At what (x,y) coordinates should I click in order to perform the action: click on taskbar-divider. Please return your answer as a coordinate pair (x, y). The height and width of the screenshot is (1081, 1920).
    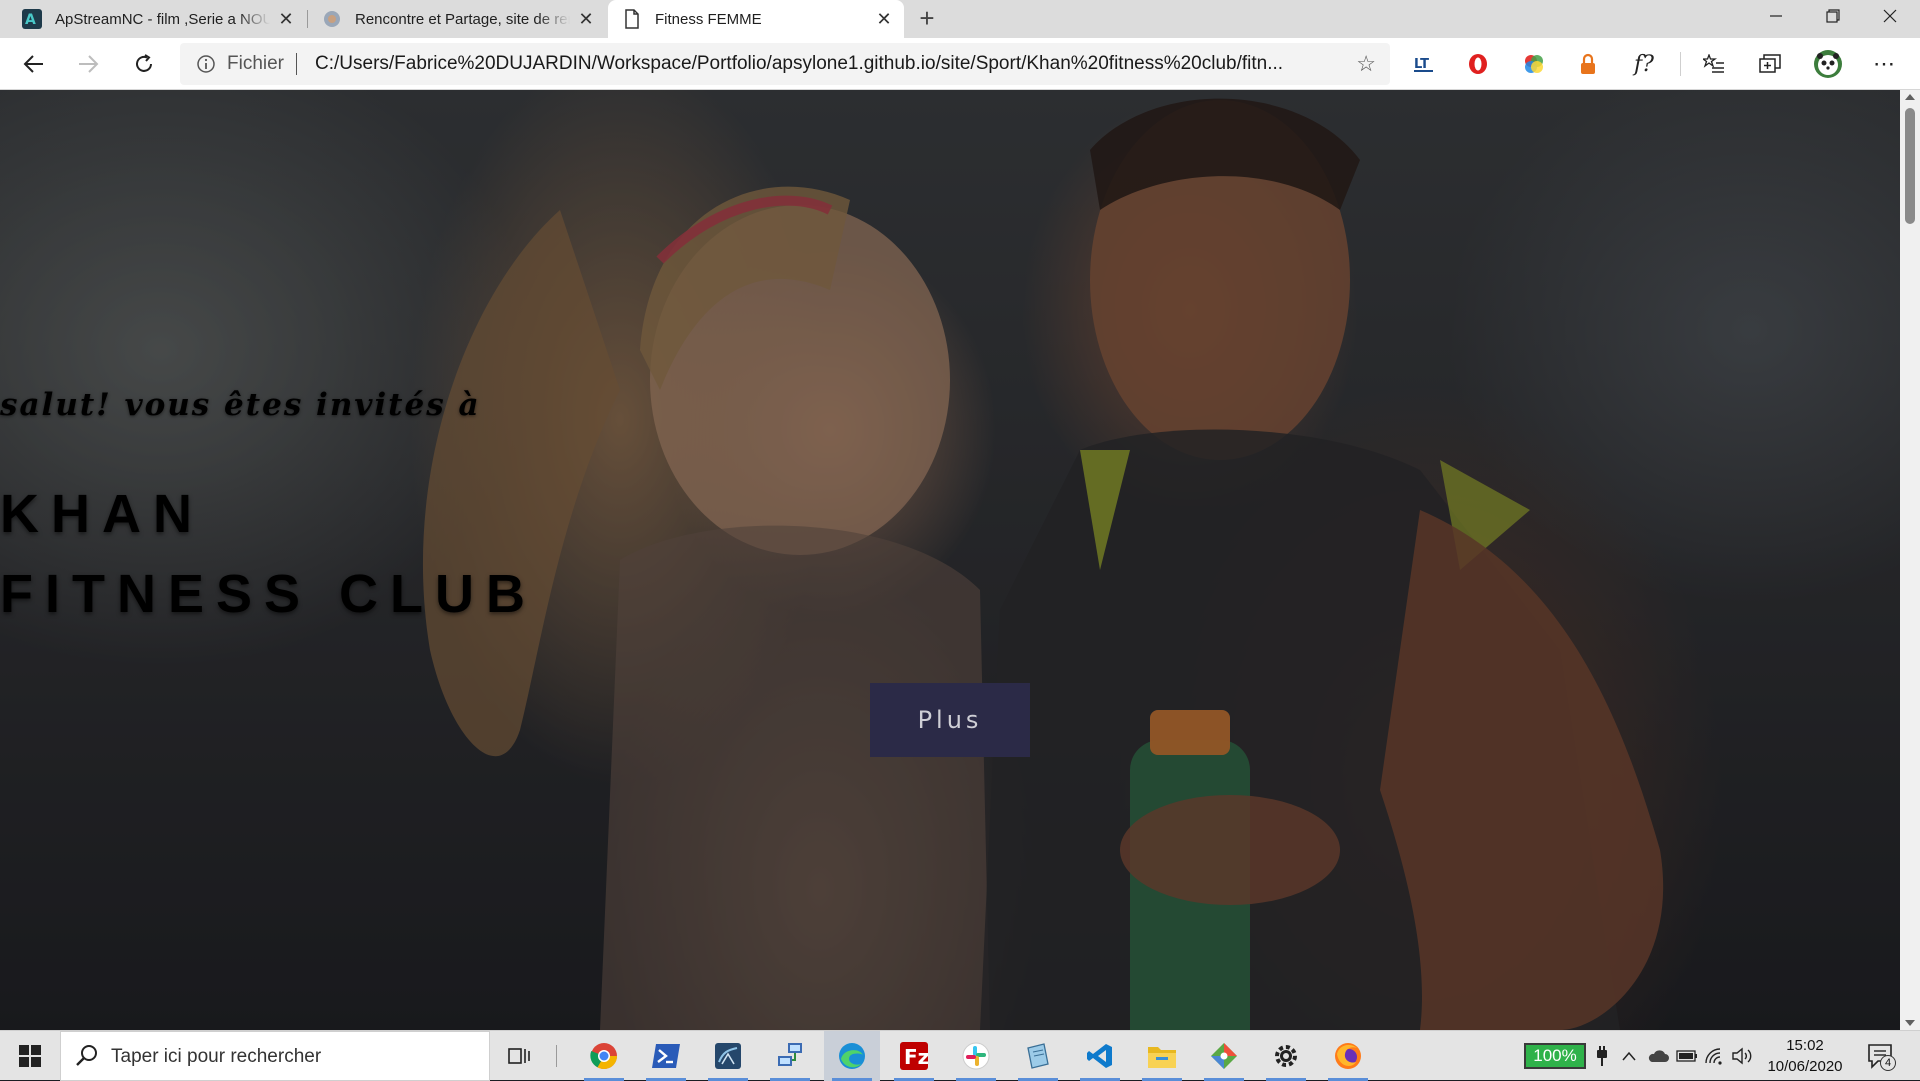
    Looking at the image, I should click on (556, 1056).